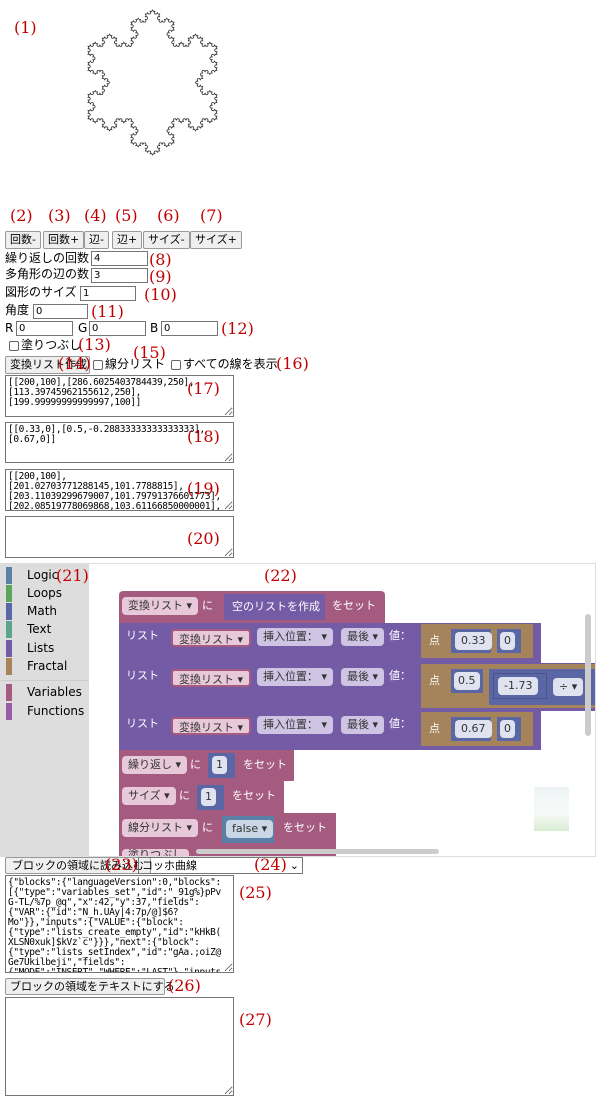  Describe the element at coordinates (108, 293) in the screenshot. I see `size-input` at that location.